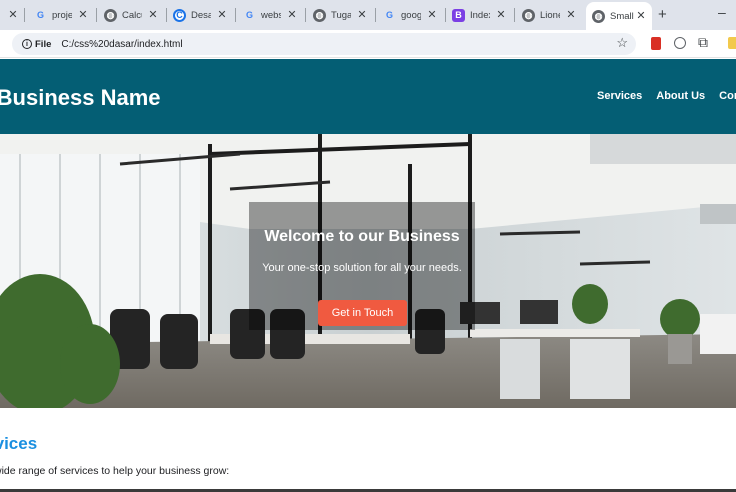  What do you see at coordinates (480, 15) in the screenshot?
I see `tab-index: B Index ✕` at bounding box center [480, 15].